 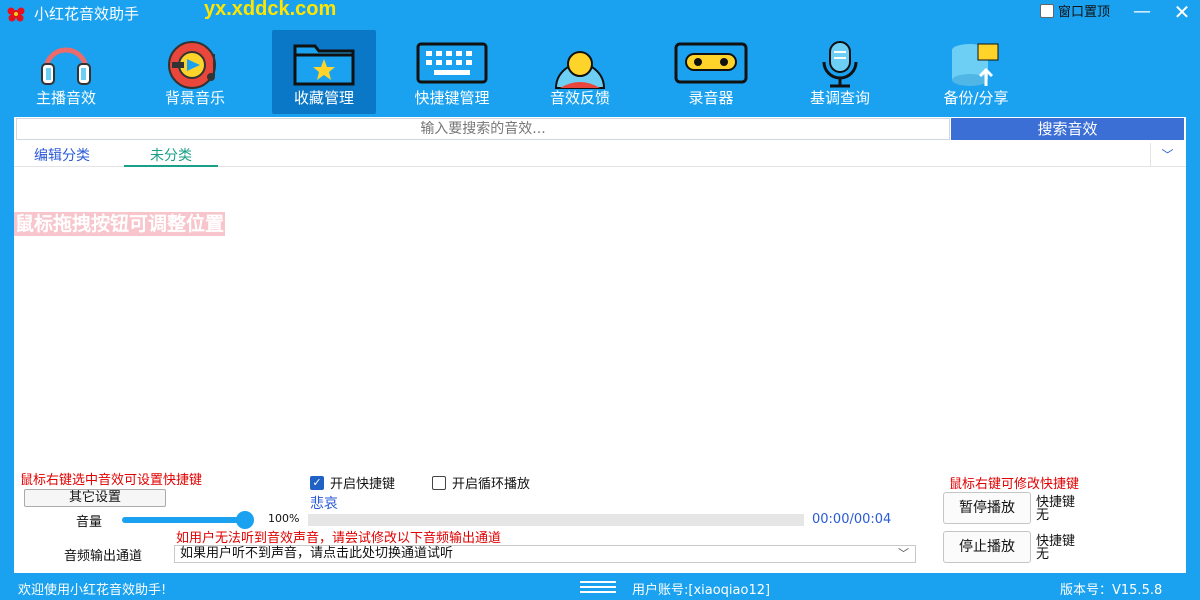 What do you see at coordinates (194, 98) in the screenshot?
I see `tool-label: 背景音乐` at bounding box center [194, 98].